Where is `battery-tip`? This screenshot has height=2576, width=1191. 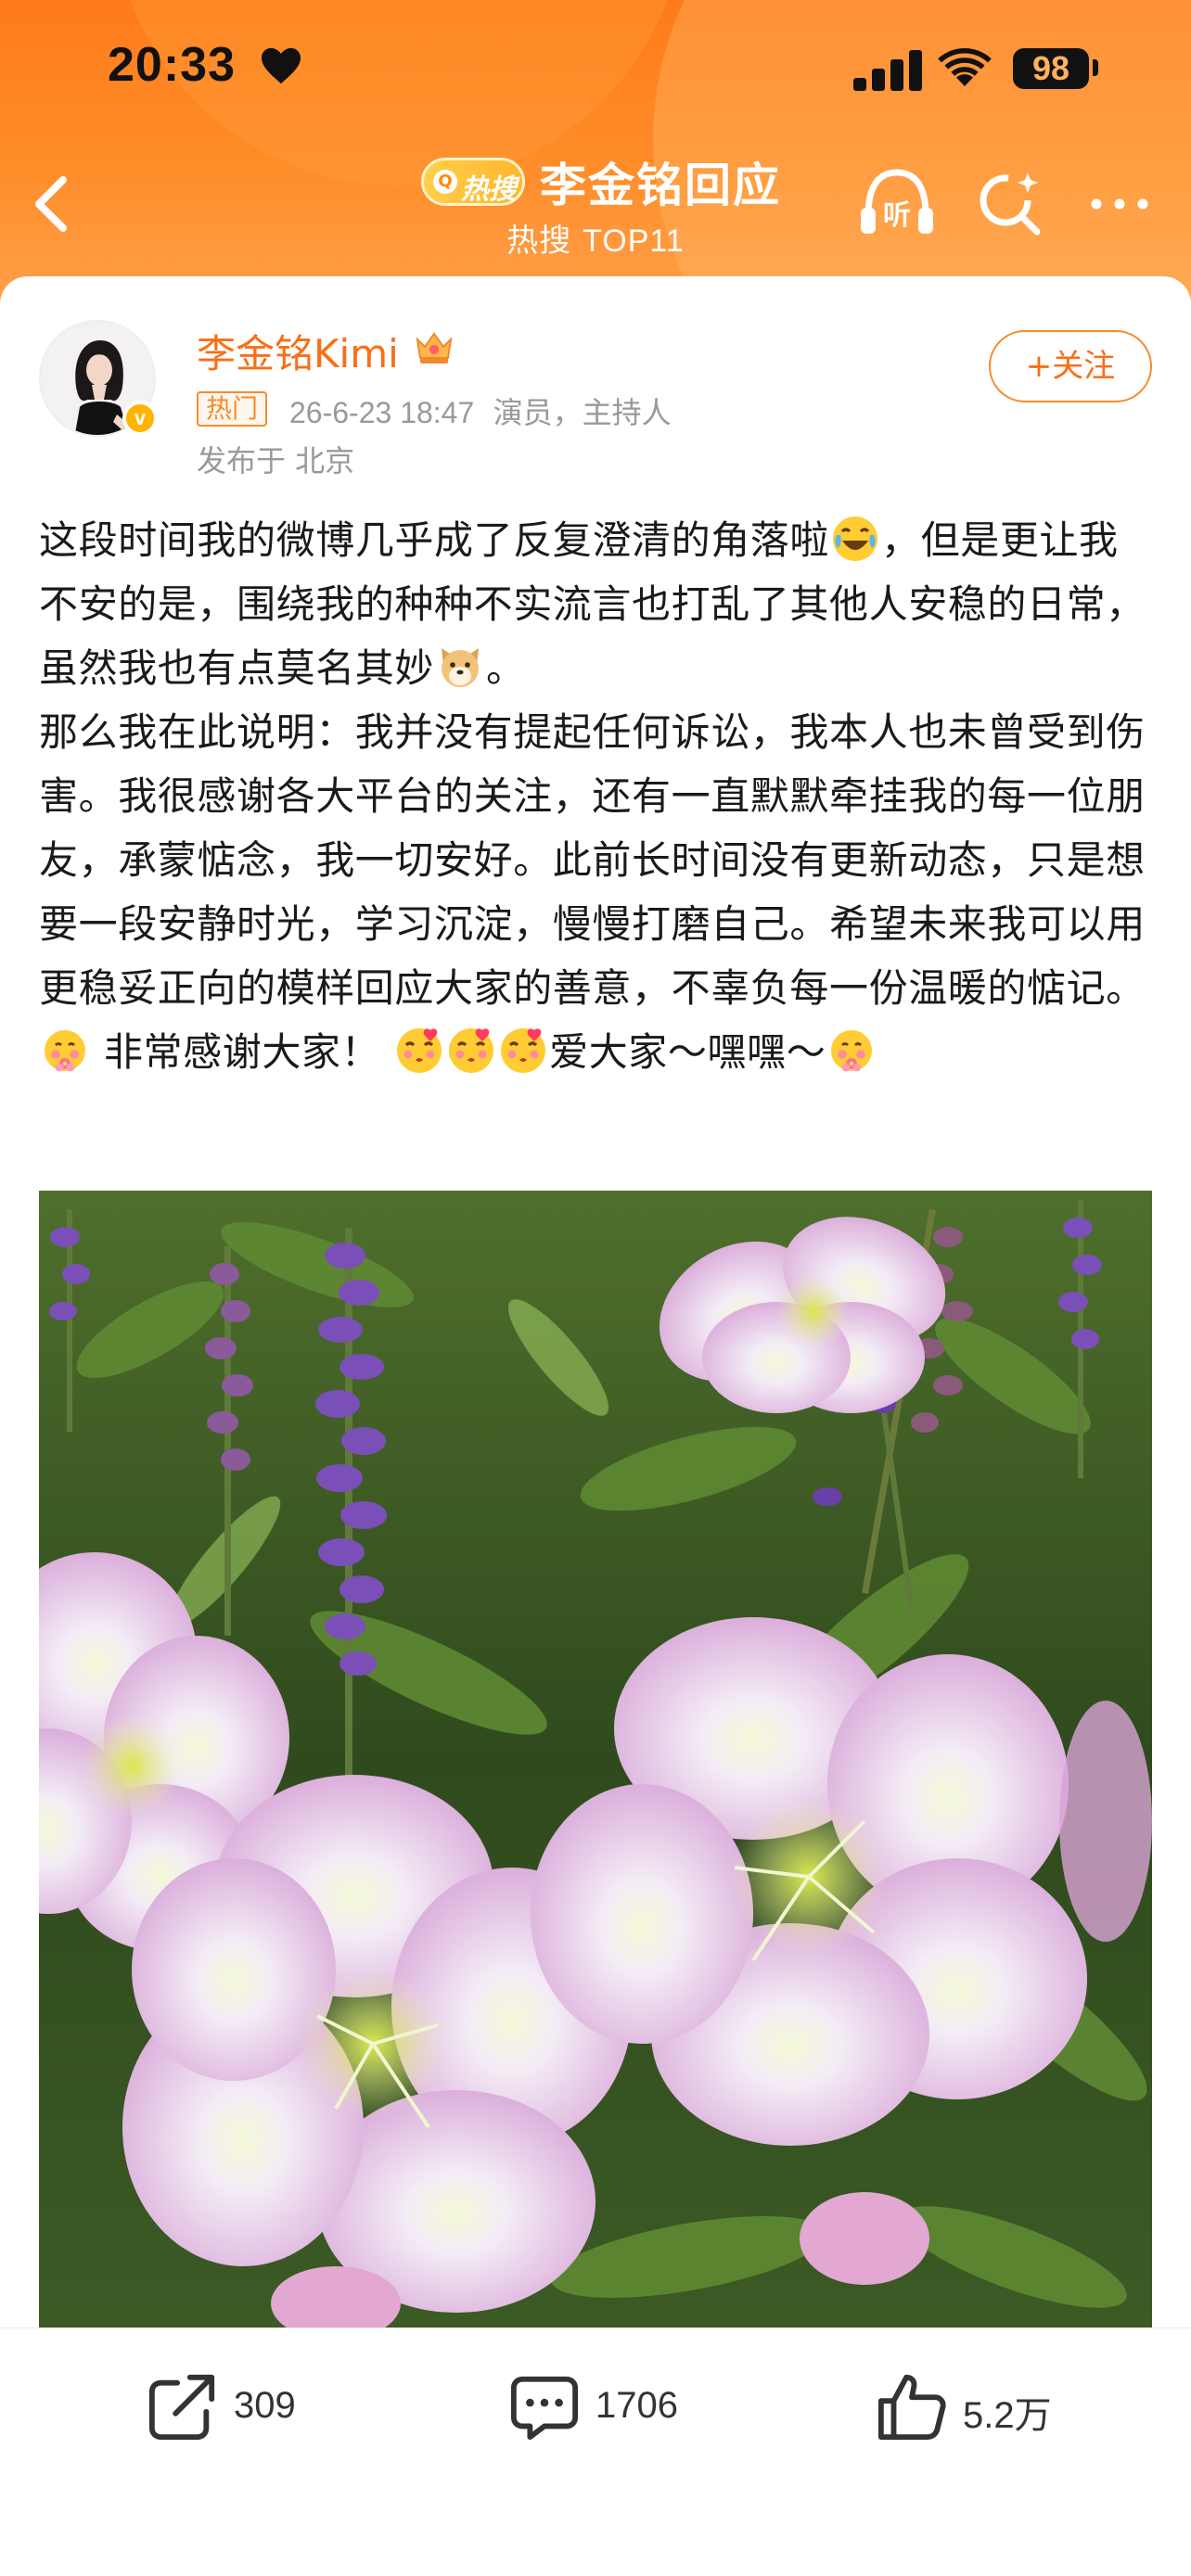 battery-tip is located at coordinates (1095, 67).